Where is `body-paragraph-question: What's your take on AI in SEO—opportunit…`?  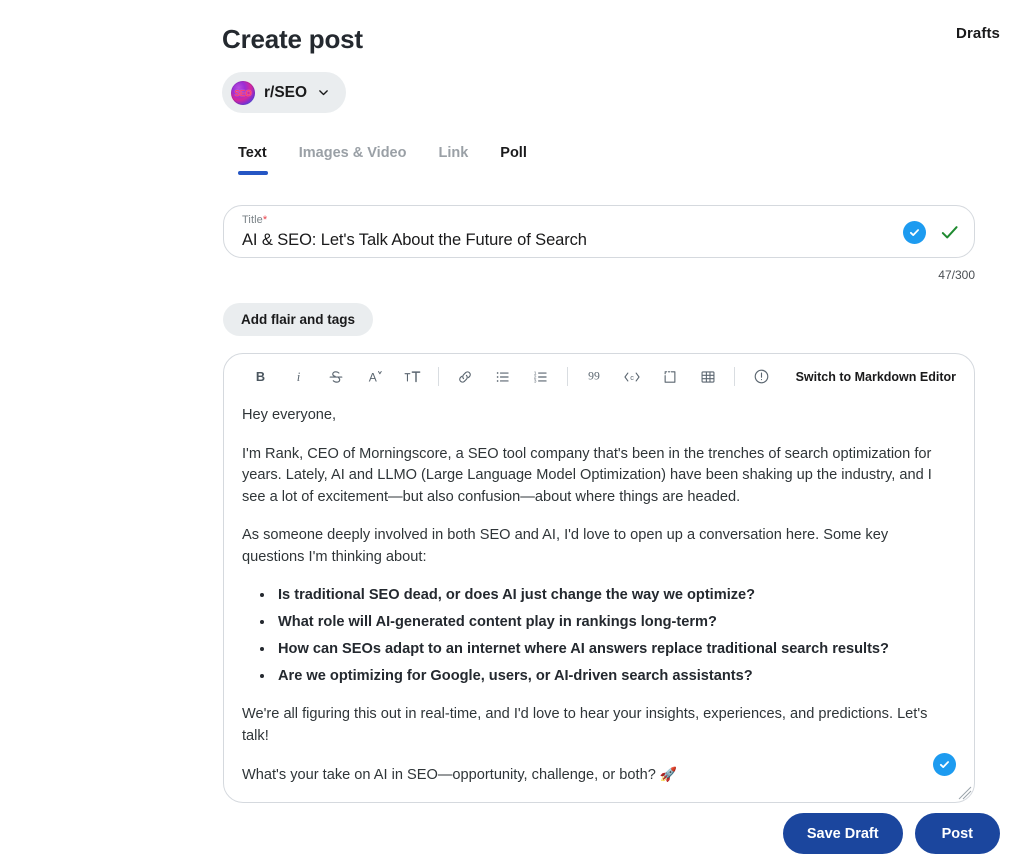
body-paragraph-question: What's your take on AI in SEO—opportunit… is located at coordinates (596, 775).